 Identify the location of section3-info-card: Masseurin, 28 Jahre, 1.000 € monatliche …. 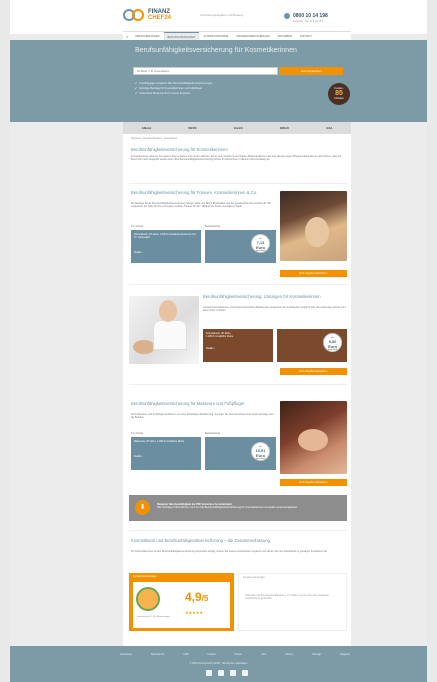
(166, 453).